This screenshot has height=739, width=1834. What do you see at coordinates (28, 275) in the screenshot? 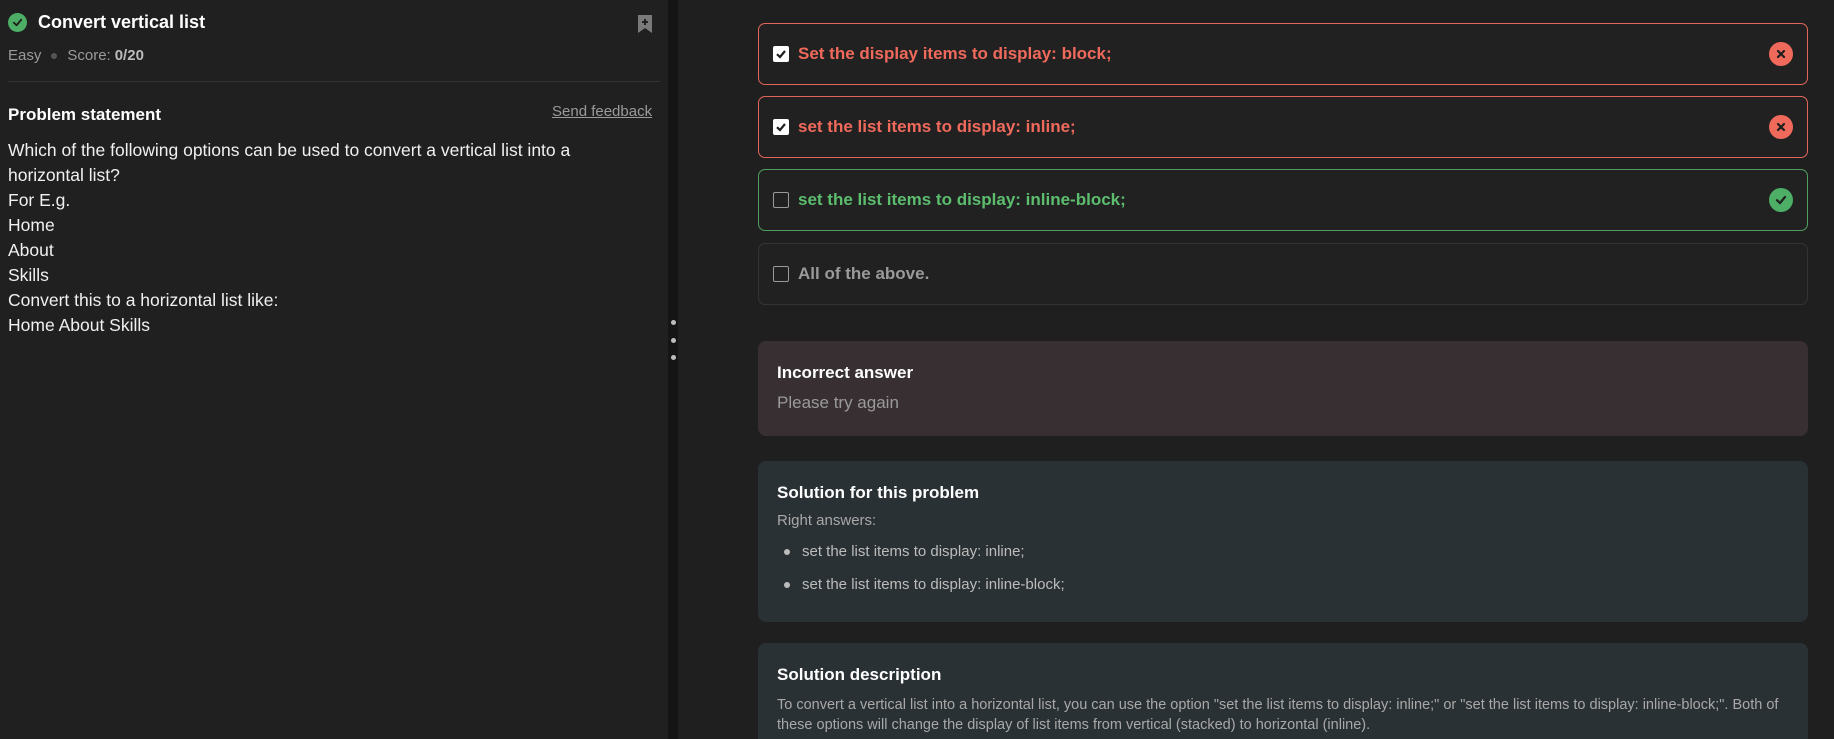
I see `statement-line: Skills` at bounding box center [28, 275].